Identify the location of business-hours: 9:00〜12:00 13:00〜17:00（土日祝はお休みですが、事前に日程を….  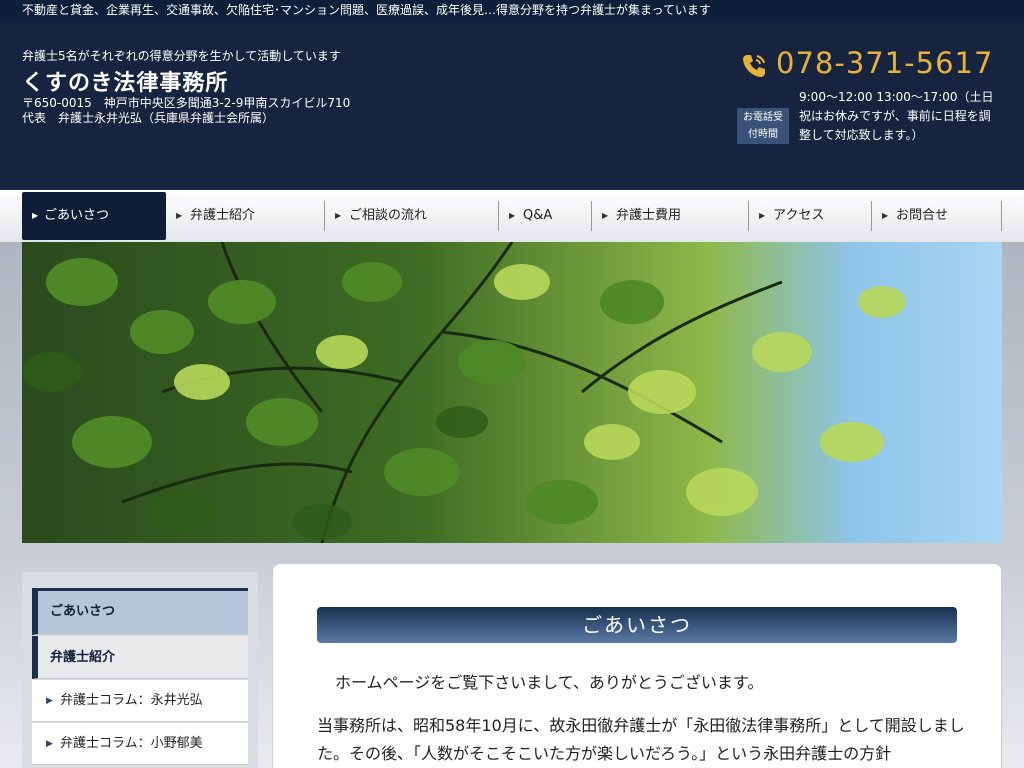
(896, 116).